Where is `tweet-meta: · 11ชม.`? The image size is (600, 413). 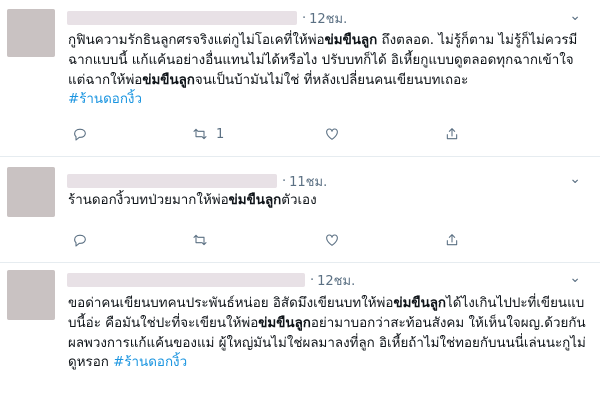 tweet-meta: · 11ชม. is located at coordinates (197, 181).